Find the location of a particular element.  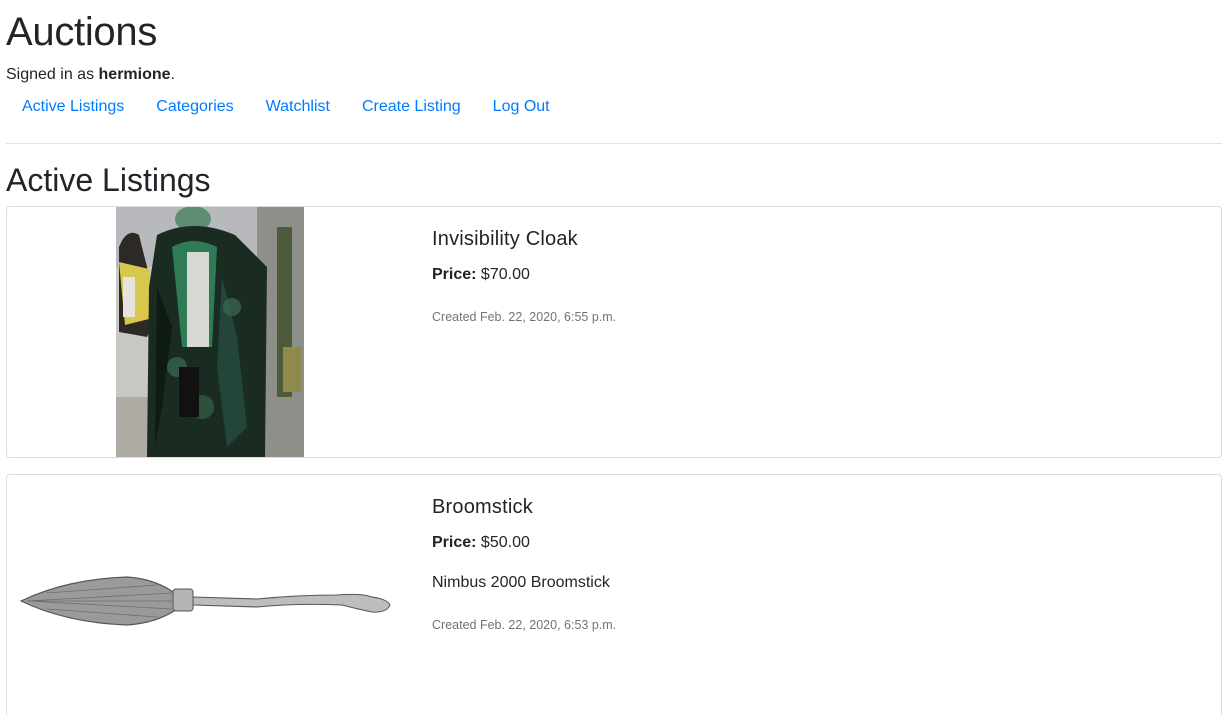

price-value: $70.00 is located at coordinates (505, 274).